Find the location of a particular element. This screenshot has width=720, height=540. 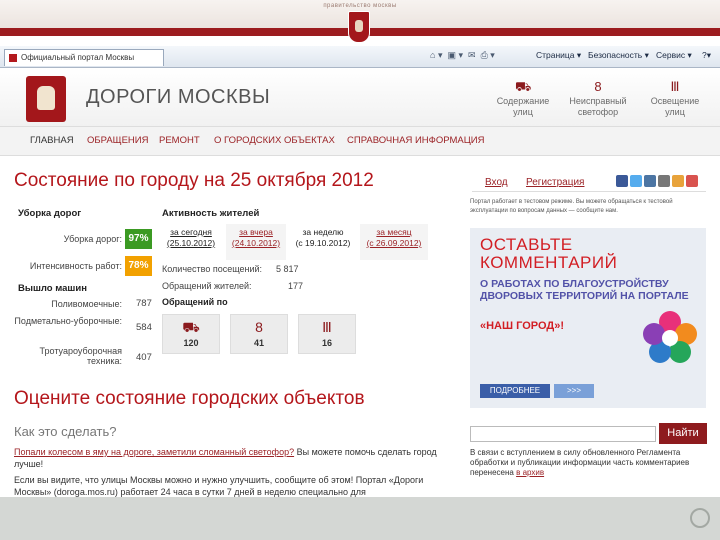

favicon-icon is located at coordinates (13, 58).